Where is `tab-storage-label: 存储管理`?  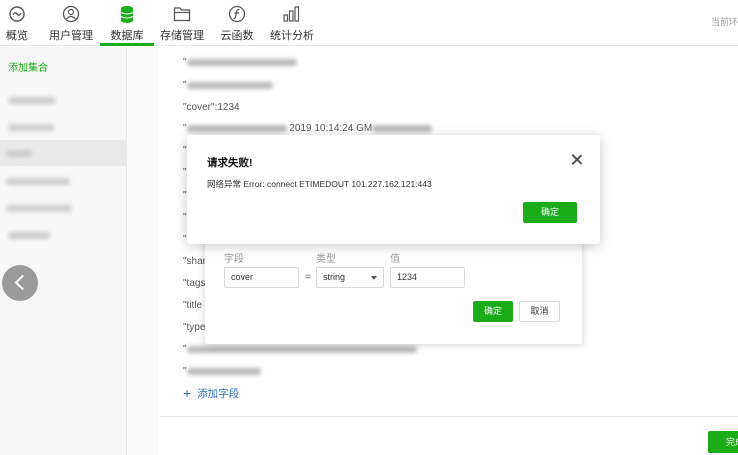
tab-storage-label: 存储管理 is located at coordinates (182, 36).